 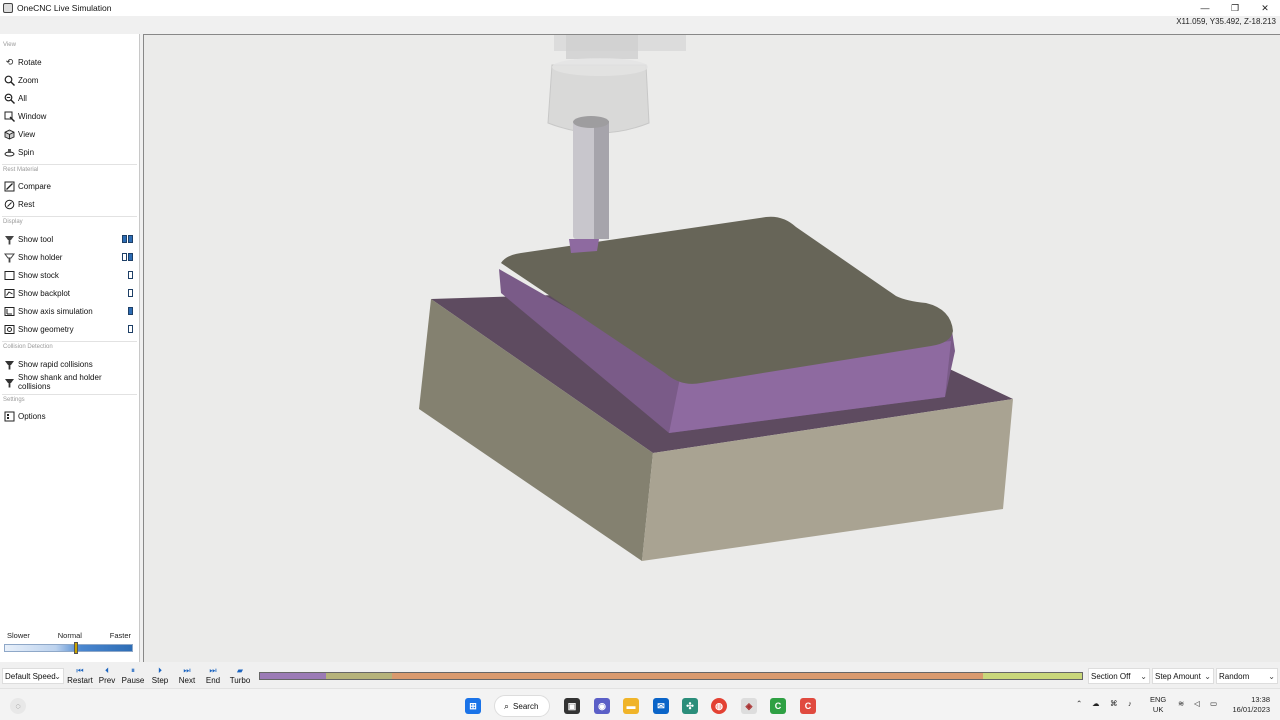 I want to click on show-backplot-toggle: Show backplot, so click(x=70, y=293).